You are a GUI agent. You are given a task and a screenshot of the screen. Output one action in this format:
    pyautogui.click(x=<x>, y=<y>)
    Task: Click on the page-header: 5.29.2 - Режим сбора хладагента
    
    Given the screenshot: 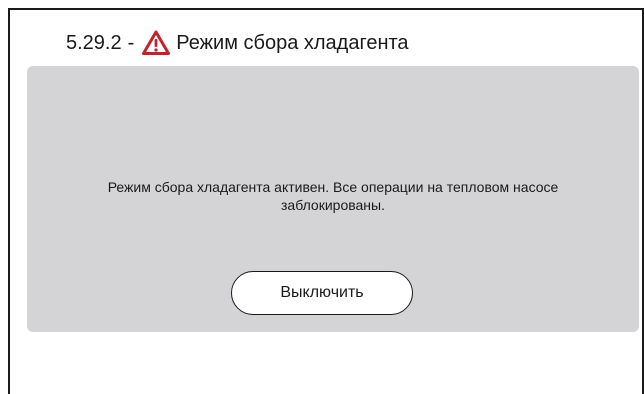 What is the action you would take?
    pyautogui.click(x=237, y=43)
    